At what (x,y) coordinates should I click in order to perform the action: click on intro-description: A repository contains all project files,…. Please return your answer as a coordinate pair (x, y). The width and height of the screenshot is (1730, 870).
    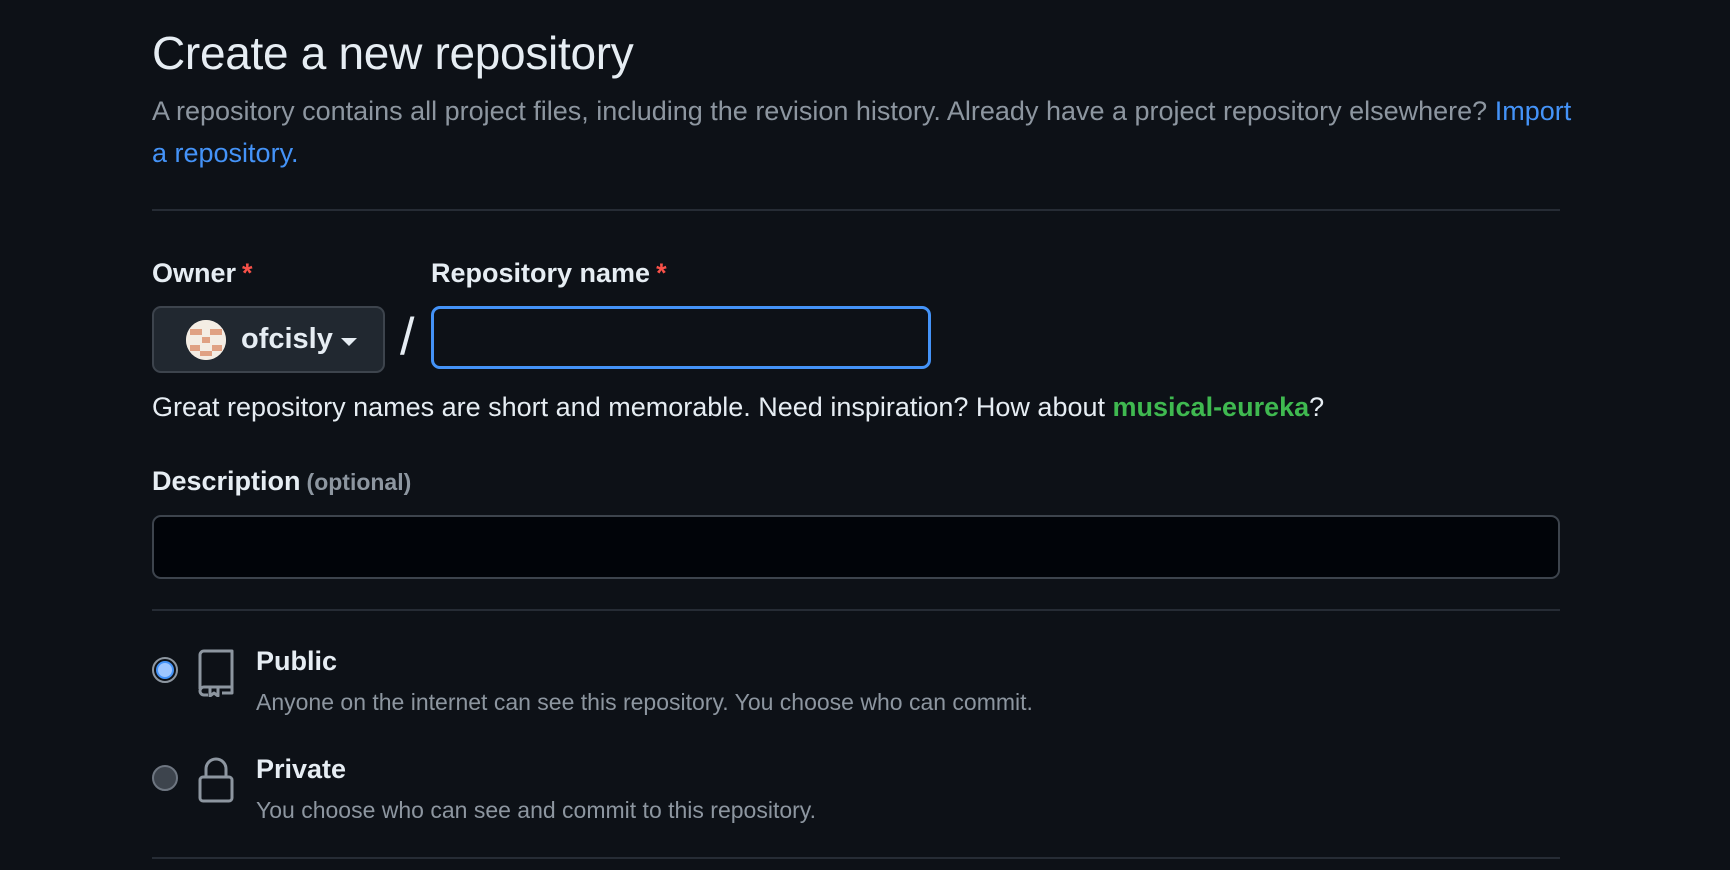
    Looking at the image, I should click on (820, 111).